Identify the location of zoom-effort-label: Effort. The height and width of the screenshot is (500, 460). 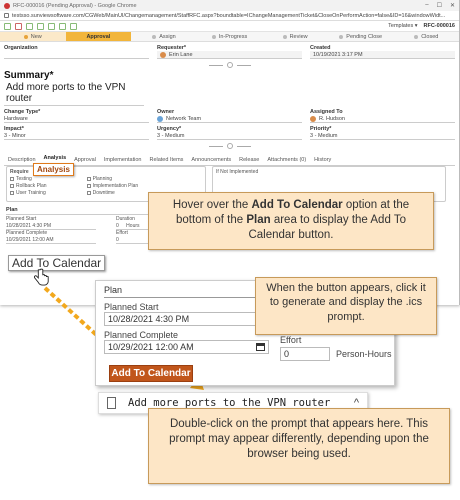
(291, 340).